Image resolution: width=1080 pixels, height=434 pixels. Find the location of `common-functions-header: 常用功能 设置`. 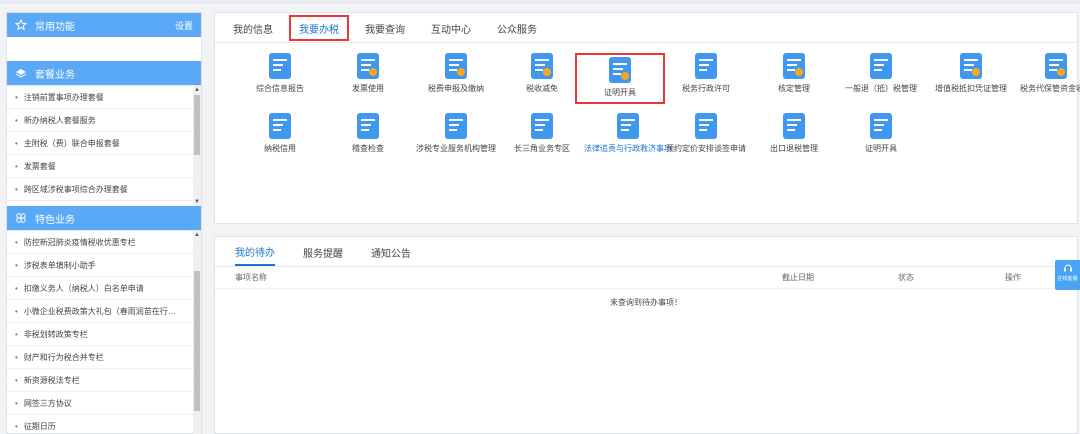

common-functions-header: 常用功能 设置 is located at coordinates (104, 25).